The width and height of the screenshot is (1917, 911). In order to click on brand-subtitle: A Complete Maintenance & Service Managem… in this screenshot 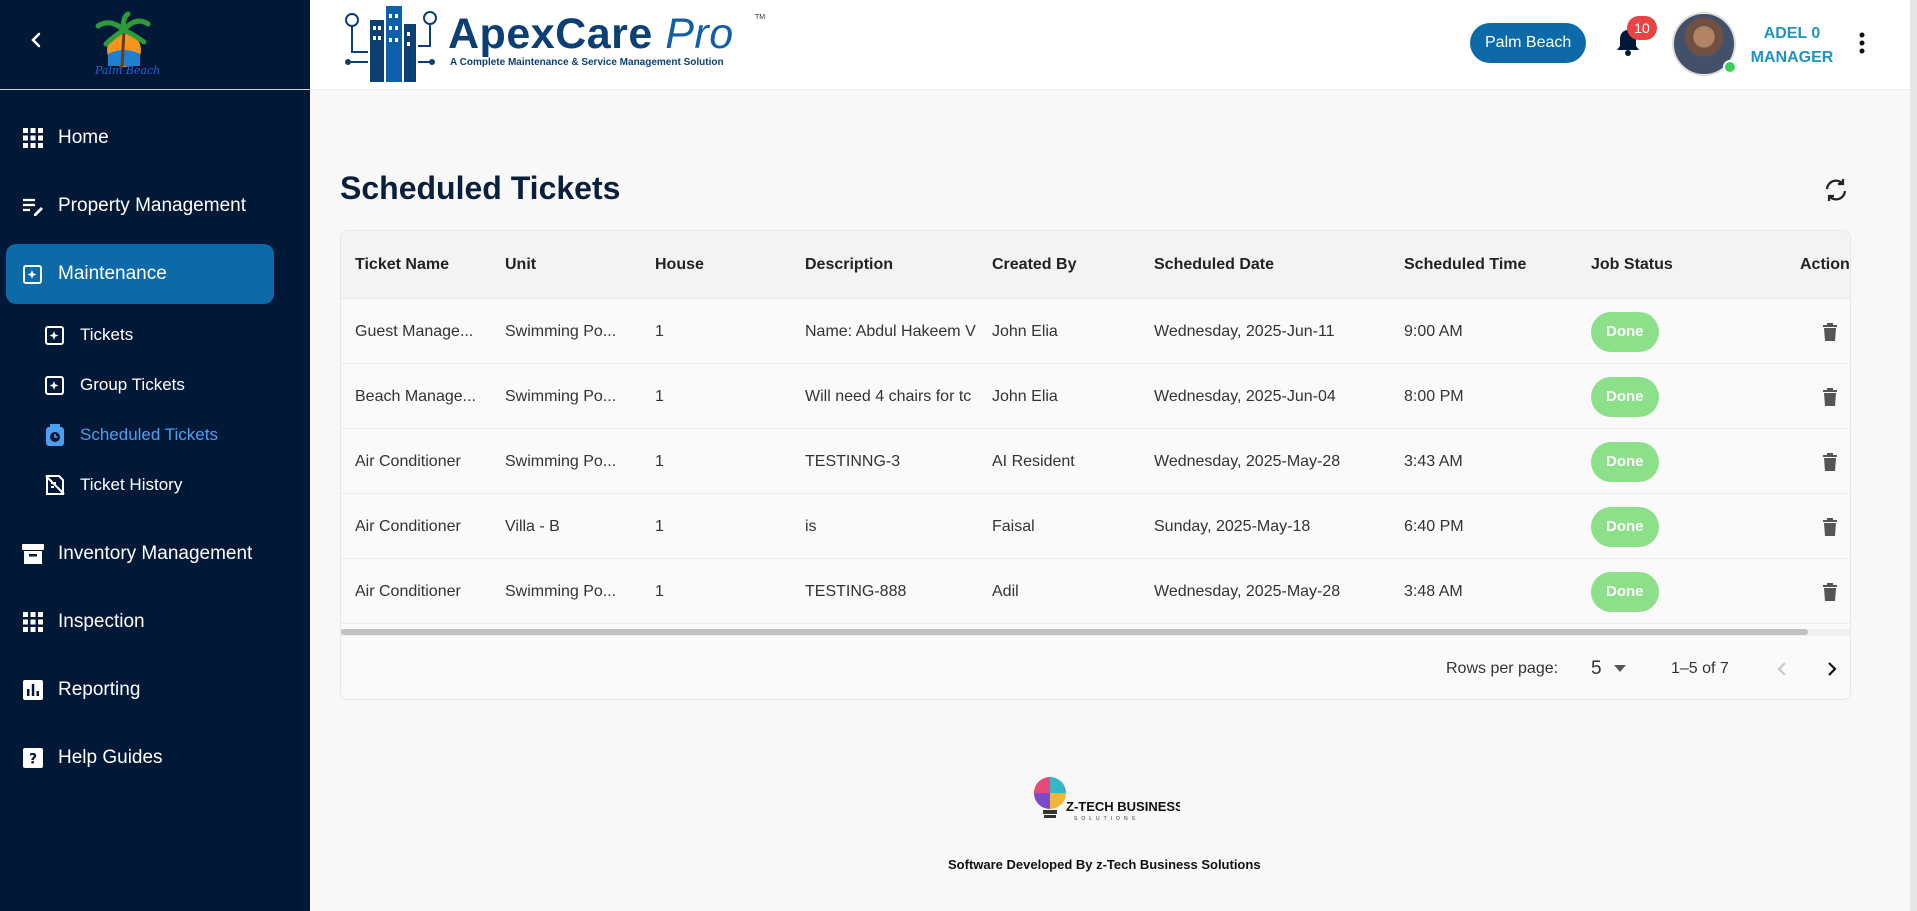, I will do `click(587, 62)`.